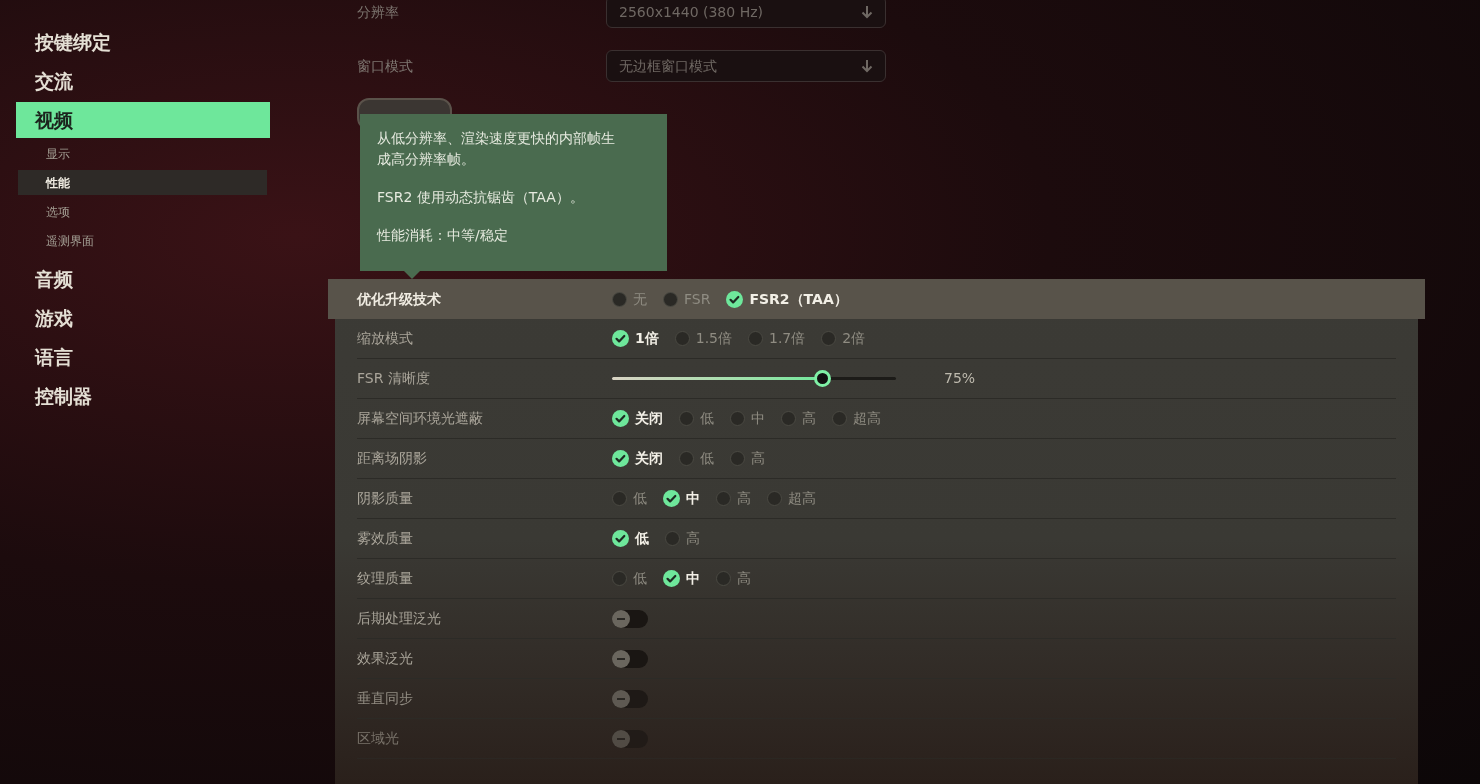 The image size is (1480, 784). What do you see at coordinates (135, 81) in the screenshot?
I see `sidebar-item: 交流` at bounding box center [135, 81].